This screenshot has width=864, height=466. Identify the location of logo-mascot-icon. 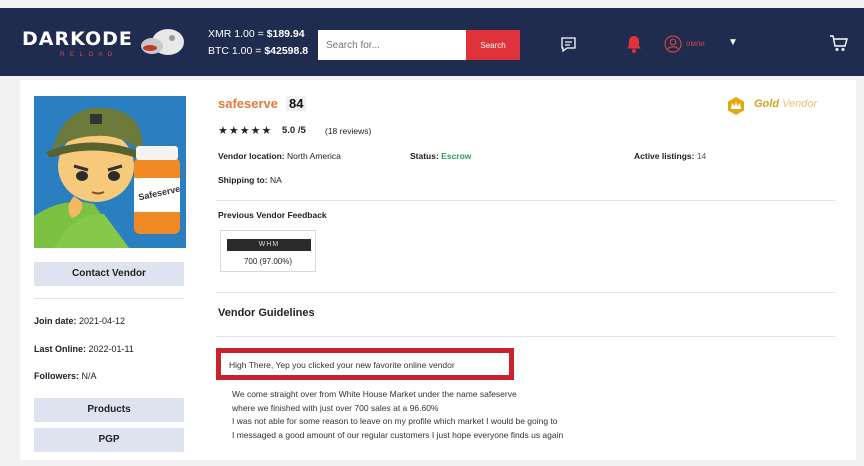
(162, 42).